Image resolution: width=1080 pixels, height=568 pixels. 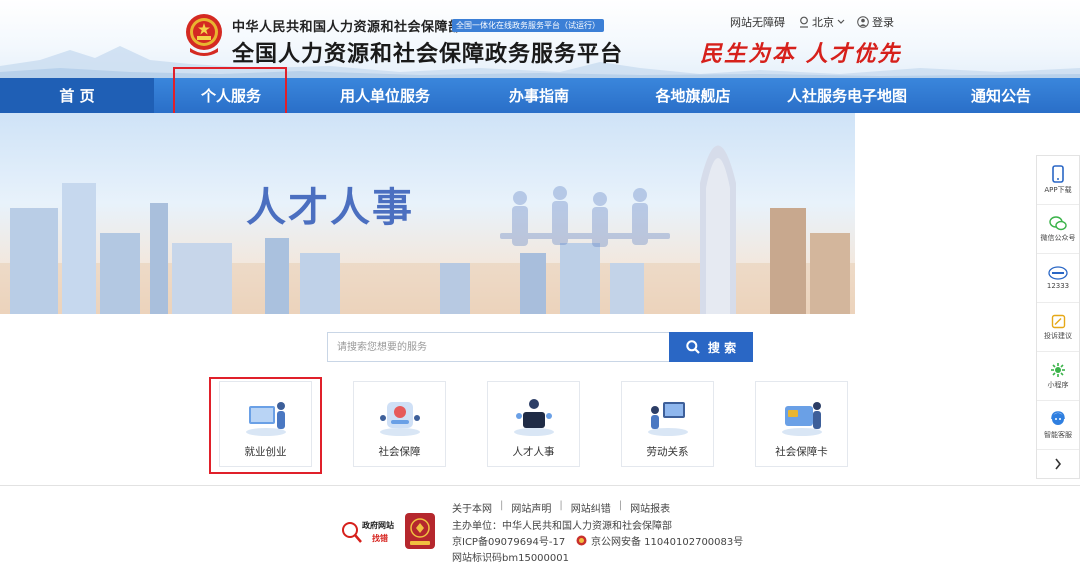 I want to click on sidebar-item-feedback: 投诉建议, so click(x=1058, y=327).